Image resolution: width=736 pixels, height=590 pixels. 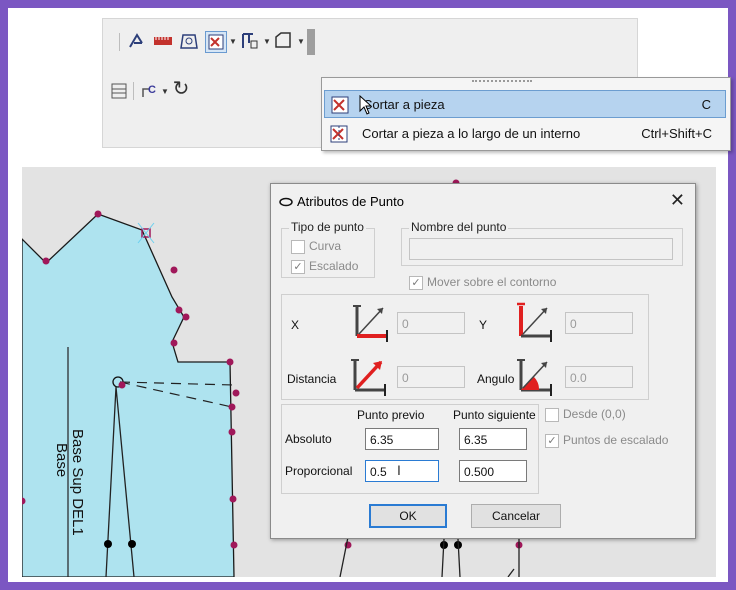 What do you see at coordinates (676, 133) in the screenshot?
I see `menu-item-shortcut: Ctrl+Shift+C` at bounding box center [676, 133].